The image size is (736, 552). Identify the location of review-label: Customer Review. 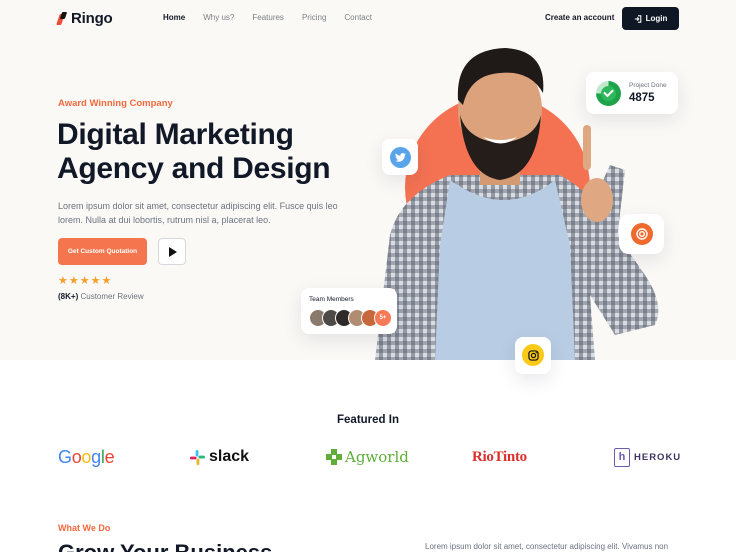
(112, 296).